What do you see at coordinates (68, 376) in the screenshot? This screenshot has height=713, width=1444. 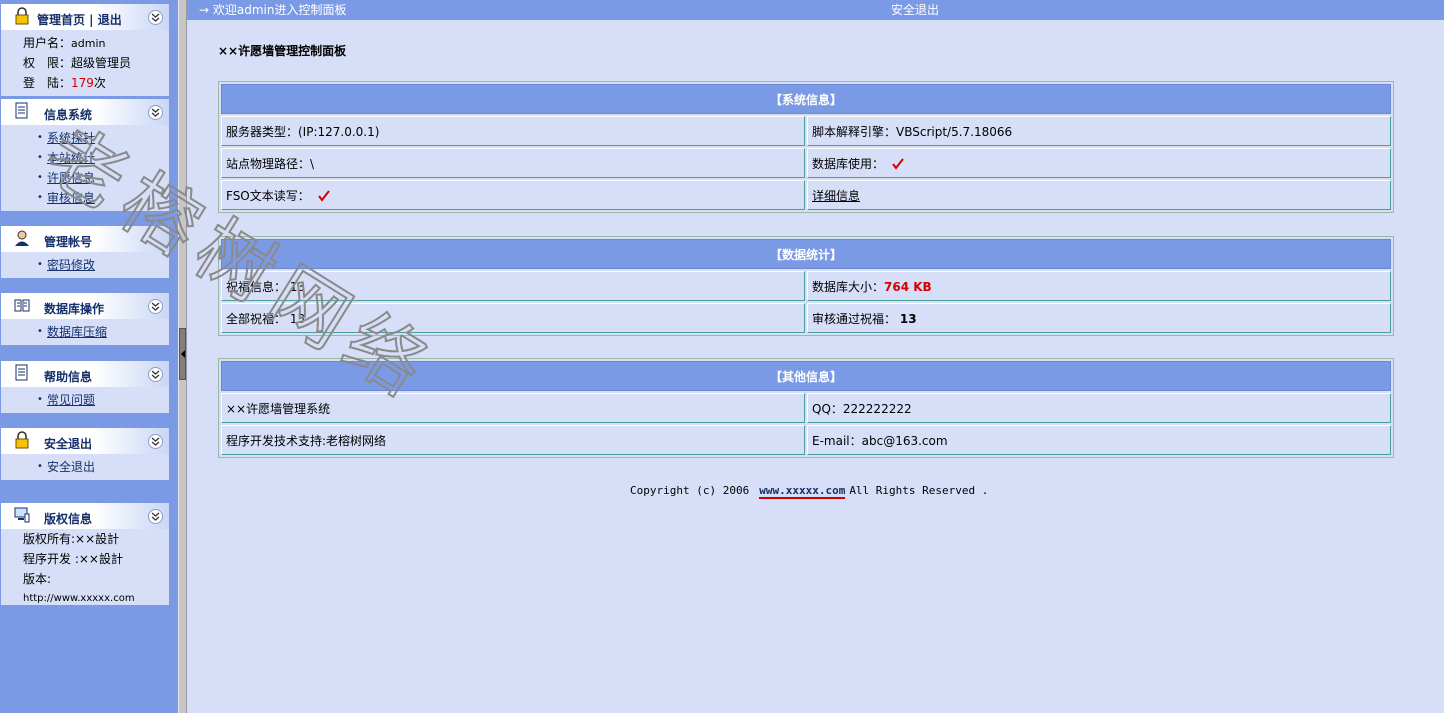 I see `panel-help-title: 帮助信息` at bounding box center [68, 376].